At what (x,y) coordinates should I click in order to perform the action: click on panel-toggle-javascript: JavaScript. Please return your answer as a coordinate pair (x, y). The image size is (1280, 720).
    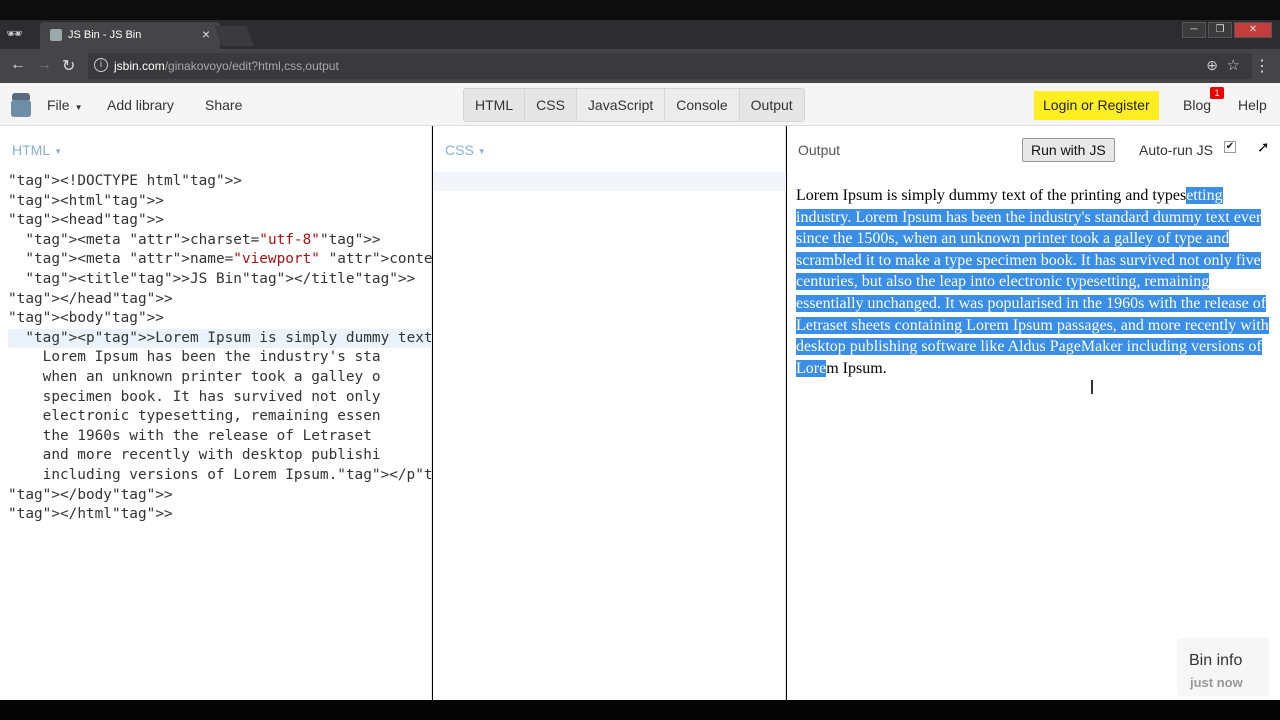
    Looking at the image, I should click on (621, 105).